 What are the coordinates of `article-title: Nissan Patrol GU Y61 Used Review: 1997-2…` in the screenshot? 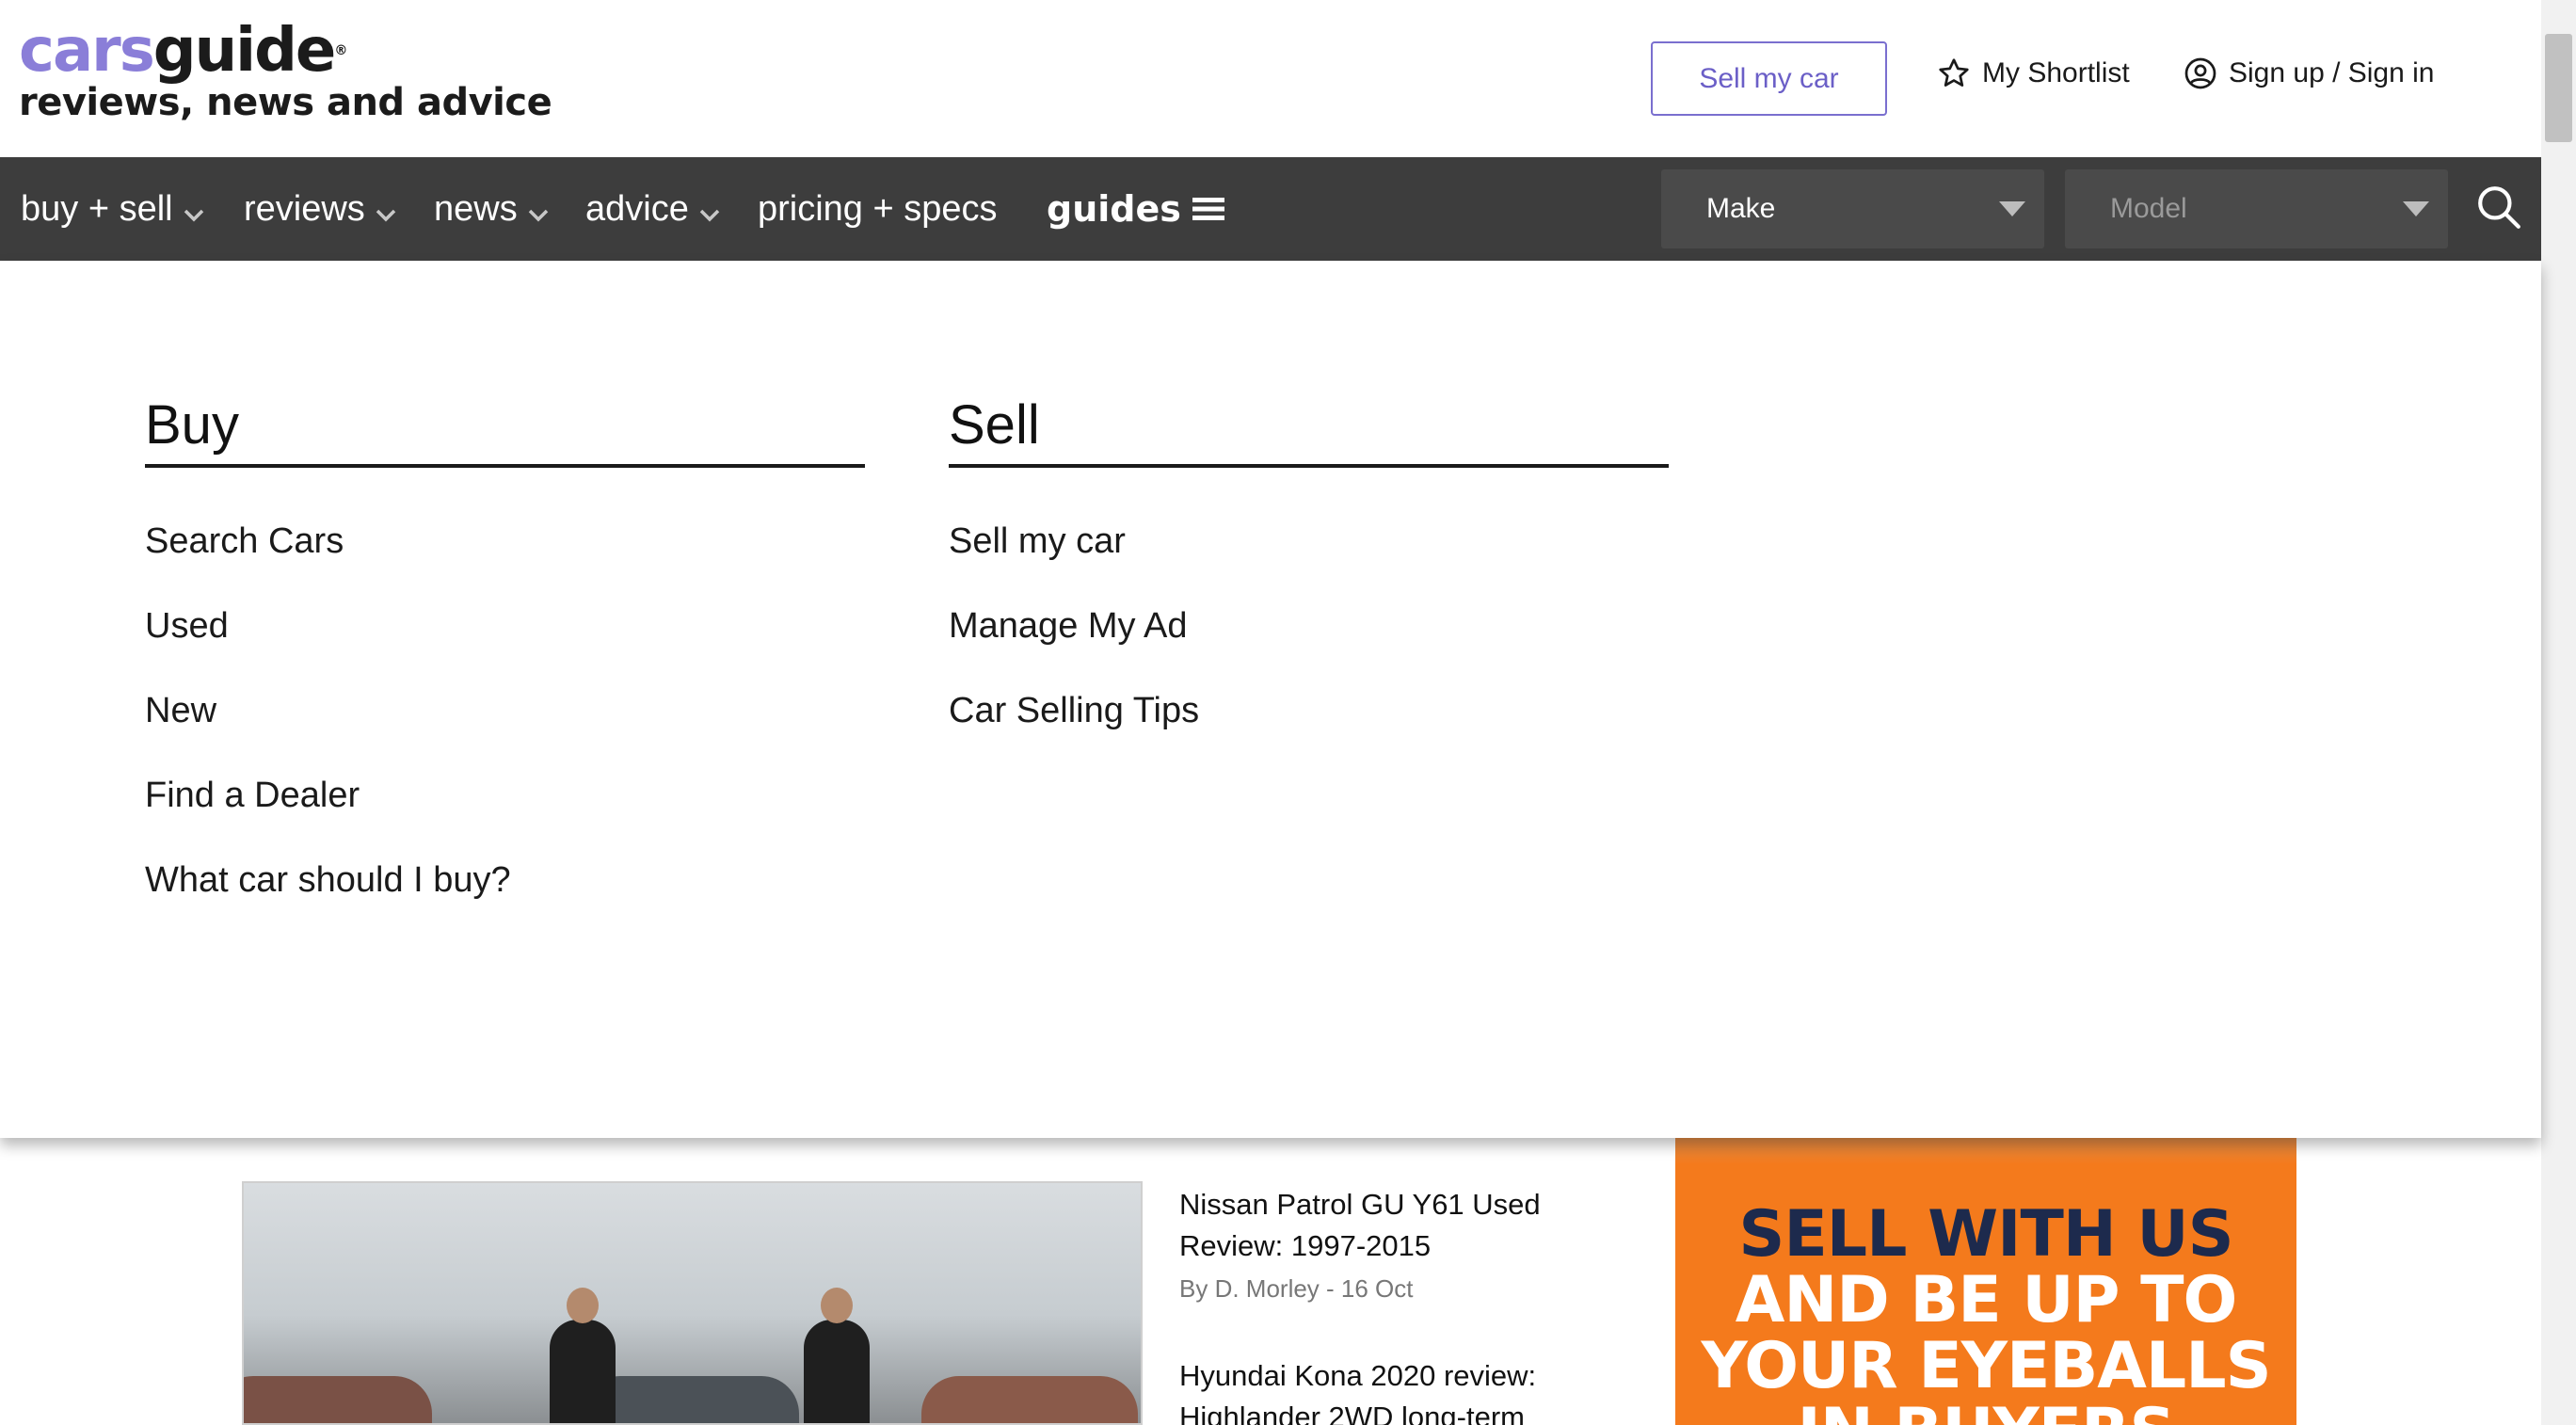 It's located at (1395, 1225).